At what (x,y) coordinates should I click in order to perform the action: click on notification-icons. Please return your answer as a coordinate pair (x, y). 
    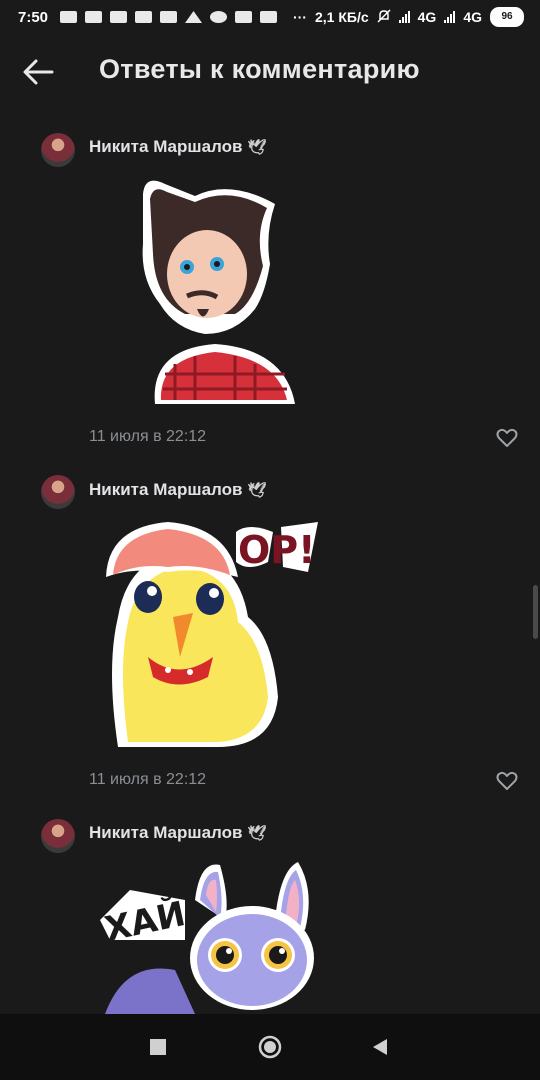
    Looking at the image, I should click on (169, 17).